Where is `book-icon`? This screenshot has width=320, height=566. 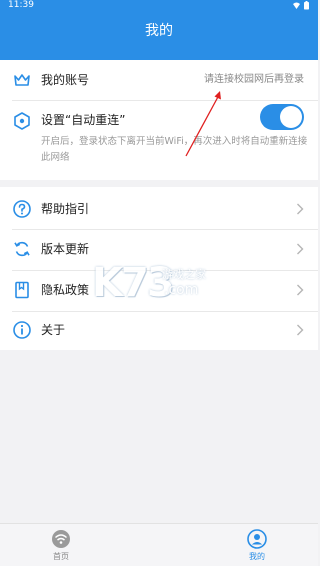
book-icon is located at coordinates (22, 290).